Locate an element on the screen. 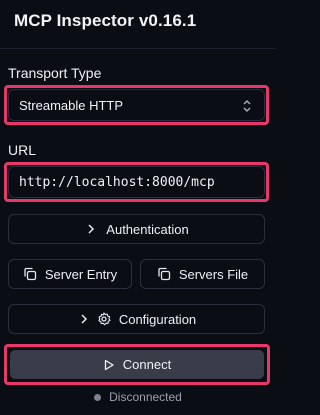 Image resolution: width=320 pixels, height=415 pixels. app-title: MCP Inspector v0.16.1 is located at coordinates (105, 20).